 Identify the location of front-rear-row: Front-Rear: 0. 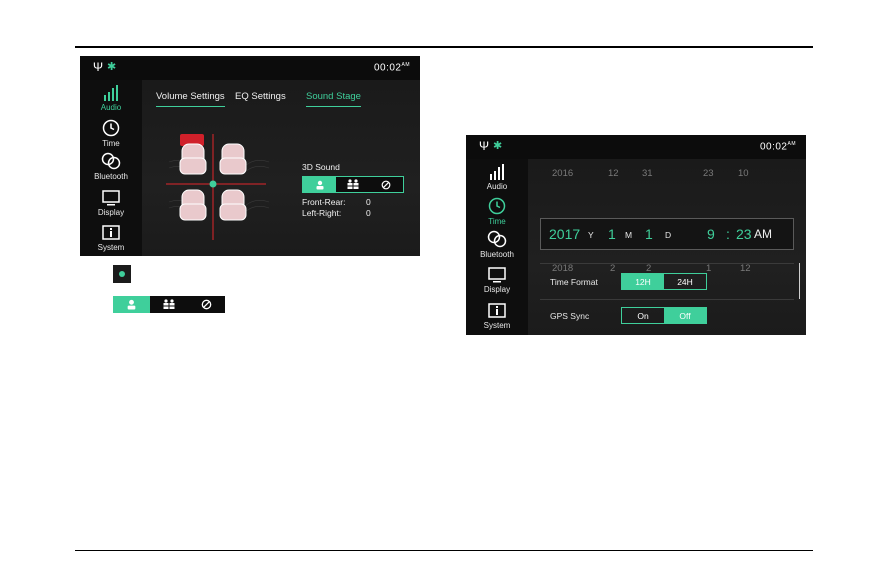
(336, 202).